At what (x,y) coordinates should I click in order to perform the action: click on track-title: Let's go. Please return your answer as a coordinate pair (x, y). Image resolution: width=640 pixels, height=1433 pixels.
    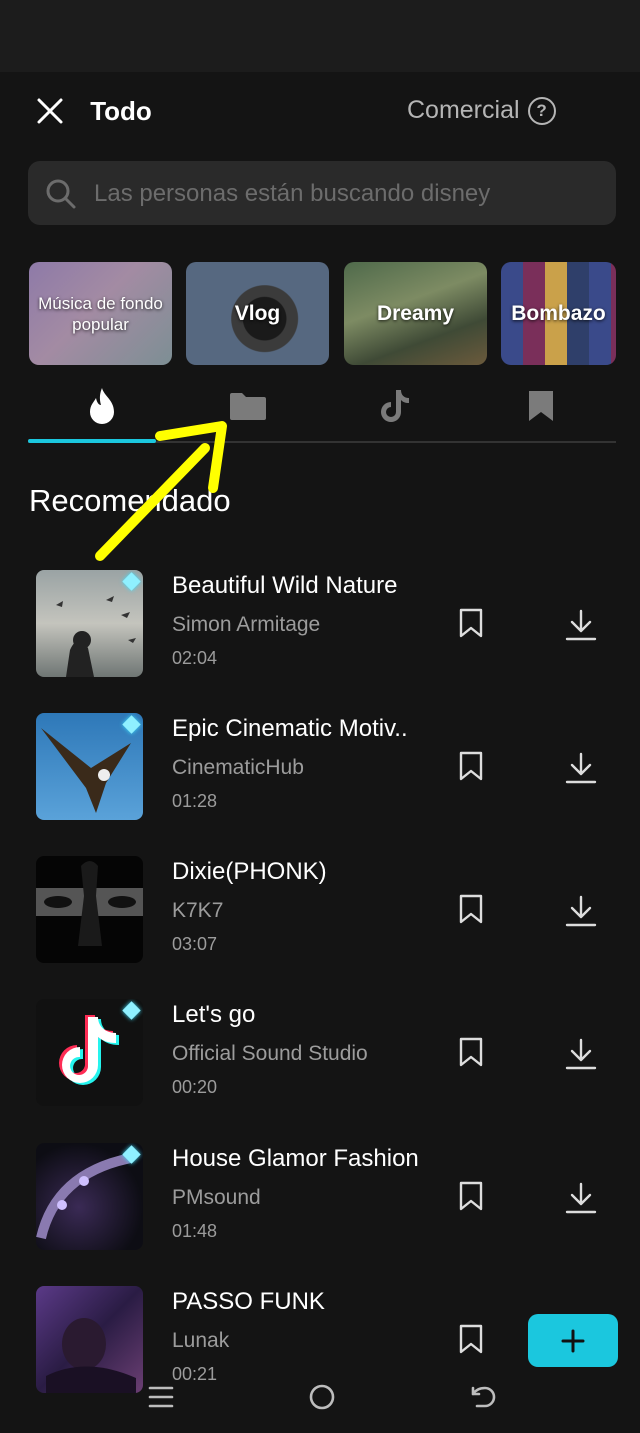
    Looking at the image, I should click on (214, 1014).